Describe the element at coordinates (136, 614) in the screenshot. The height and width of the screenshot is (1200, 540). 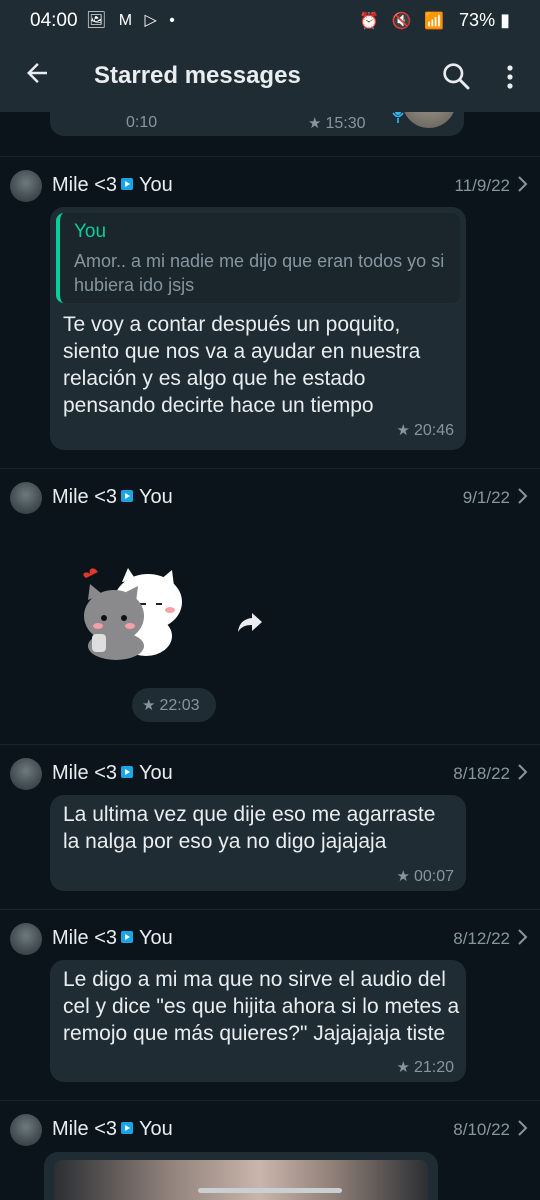
I see `cat-sticker` at that location.